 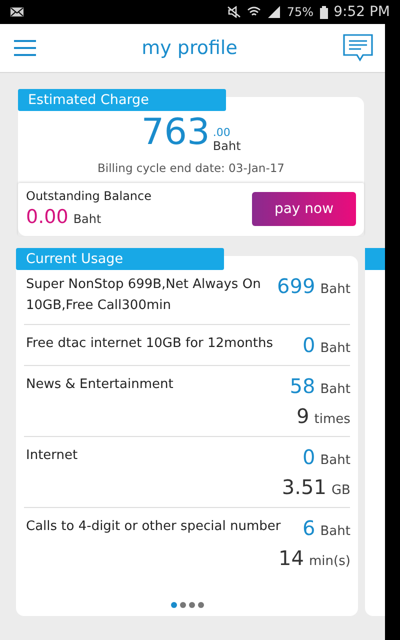 What do you see at coordinates (100, 385) in the screenshot?
I see `usage-item-name: News & Entertainment` at bounding box center [100, 385].